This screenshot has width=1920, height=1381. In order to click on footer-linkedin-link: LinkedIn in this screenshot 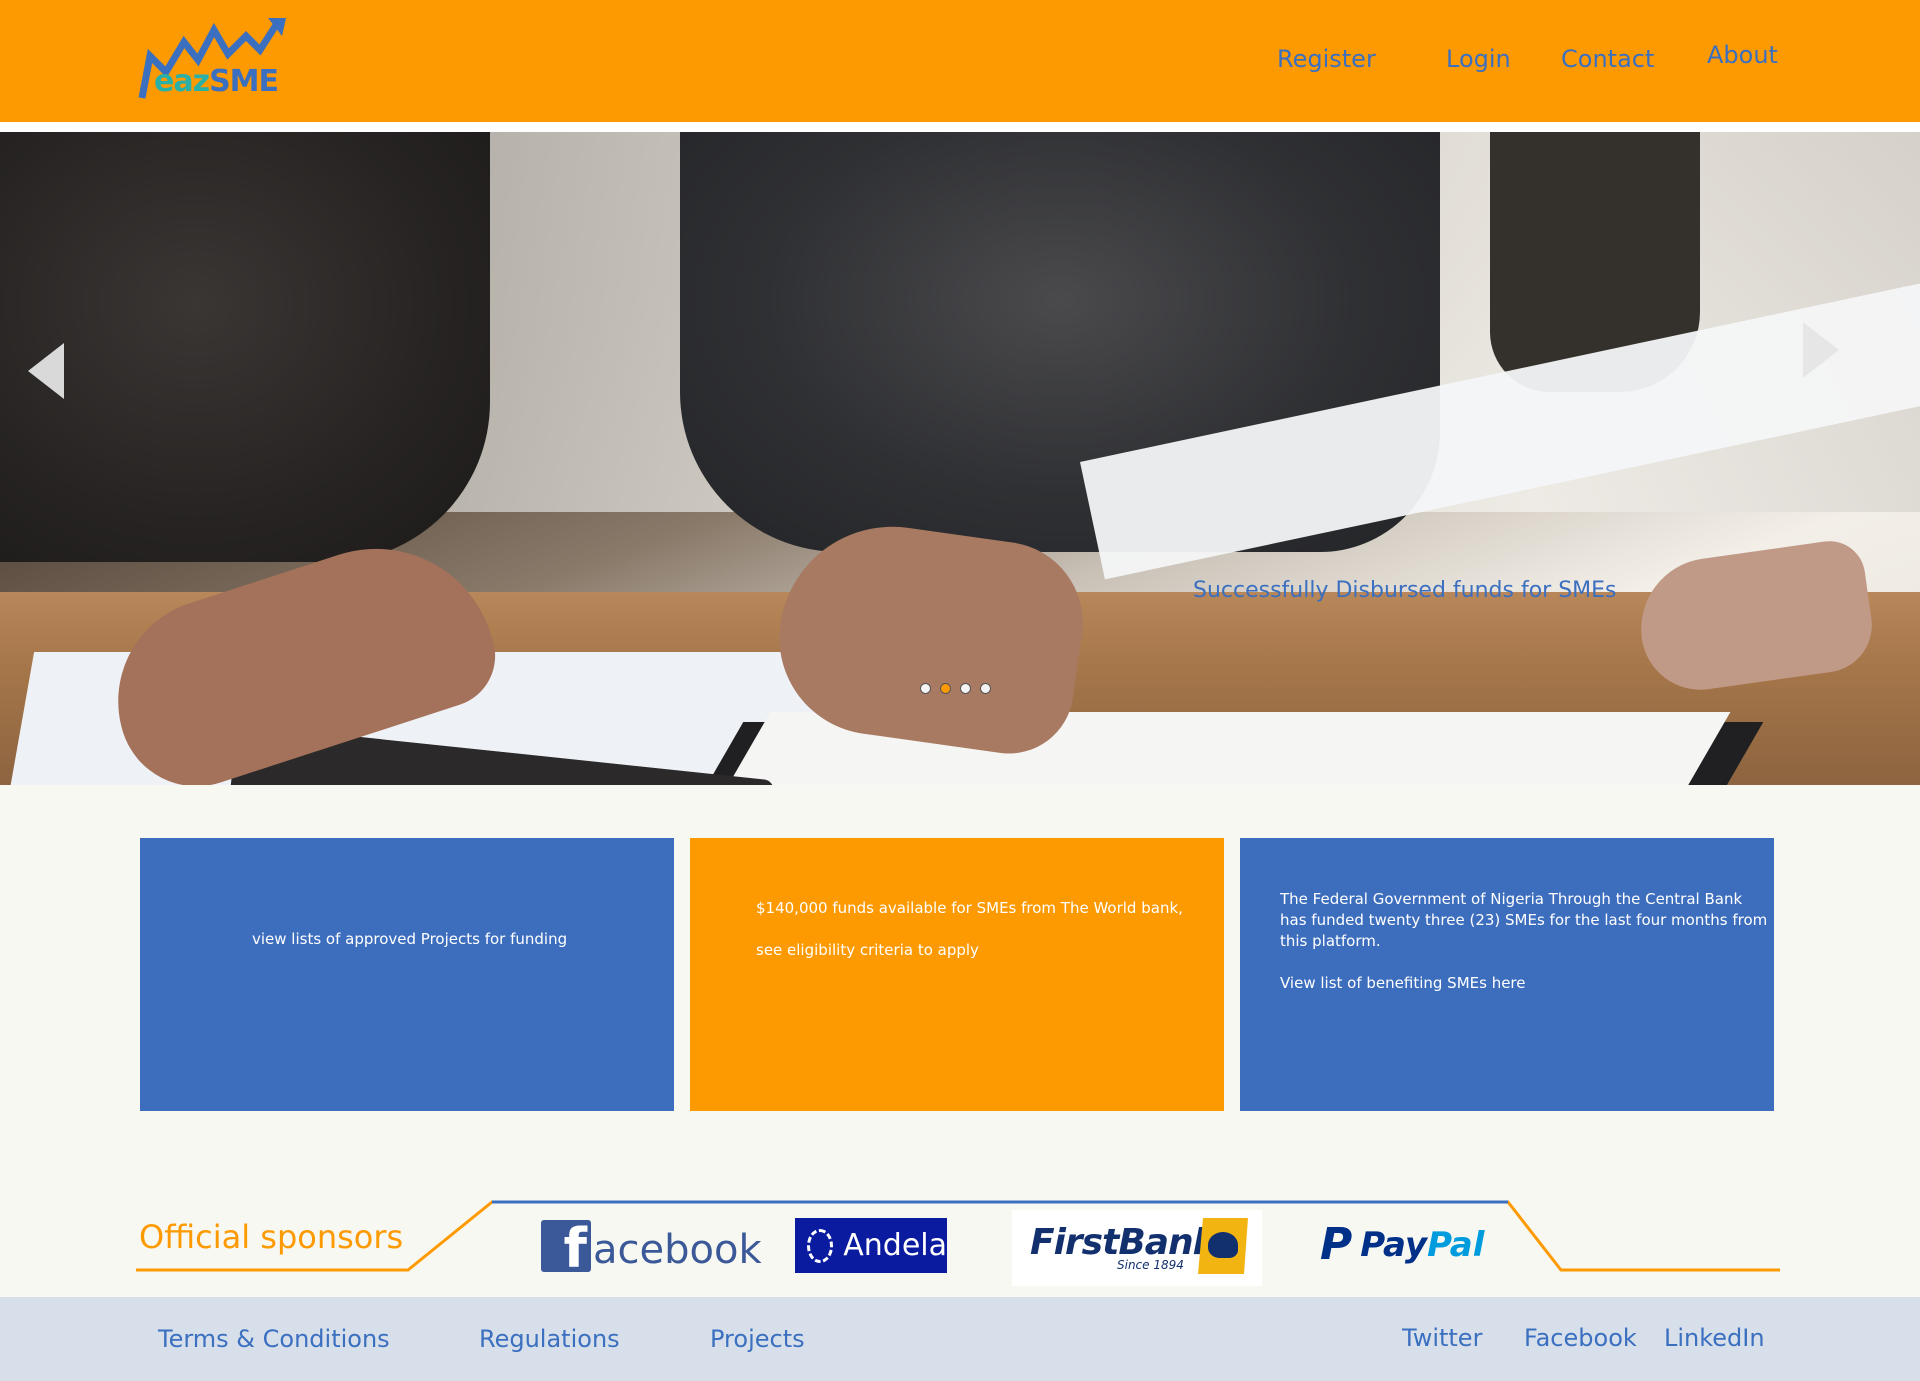, I will do `click(1714, 1338)`.